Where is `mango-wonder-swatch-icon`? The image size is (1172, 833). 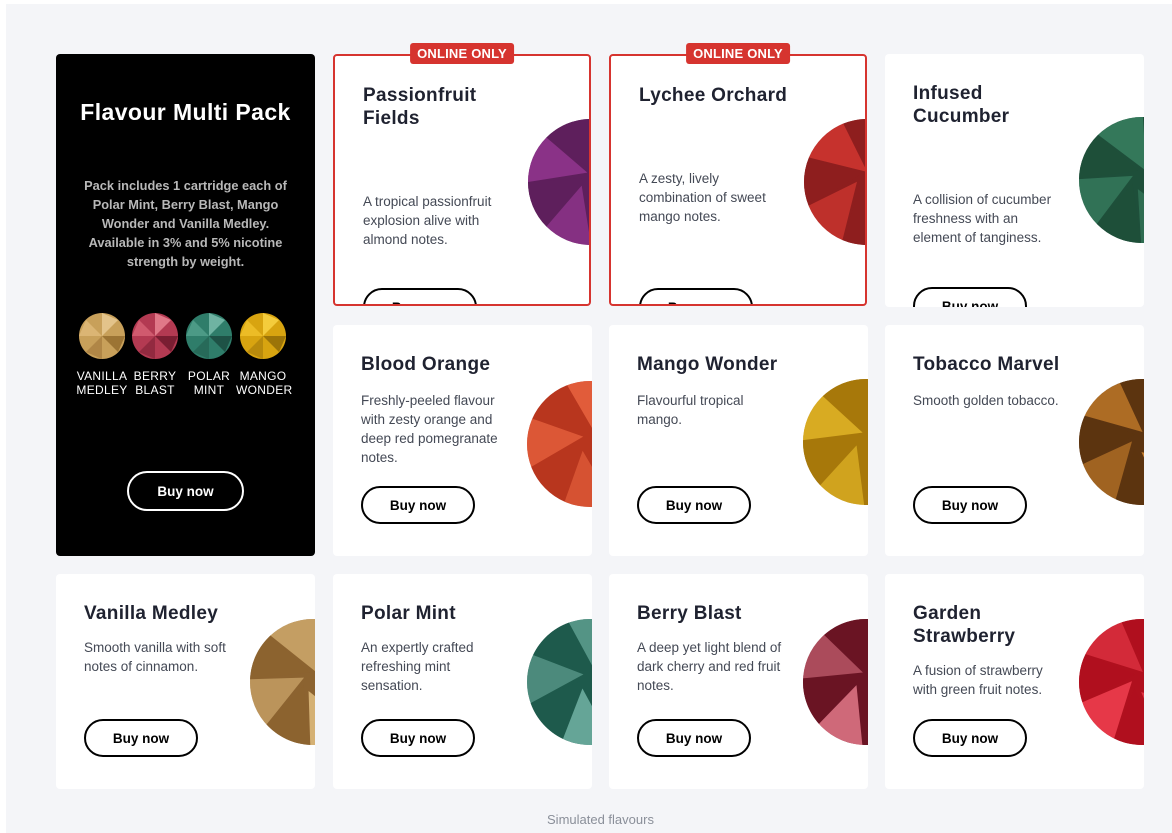 mango-wonder-swatch-icon is located at coordinates (263, 336).